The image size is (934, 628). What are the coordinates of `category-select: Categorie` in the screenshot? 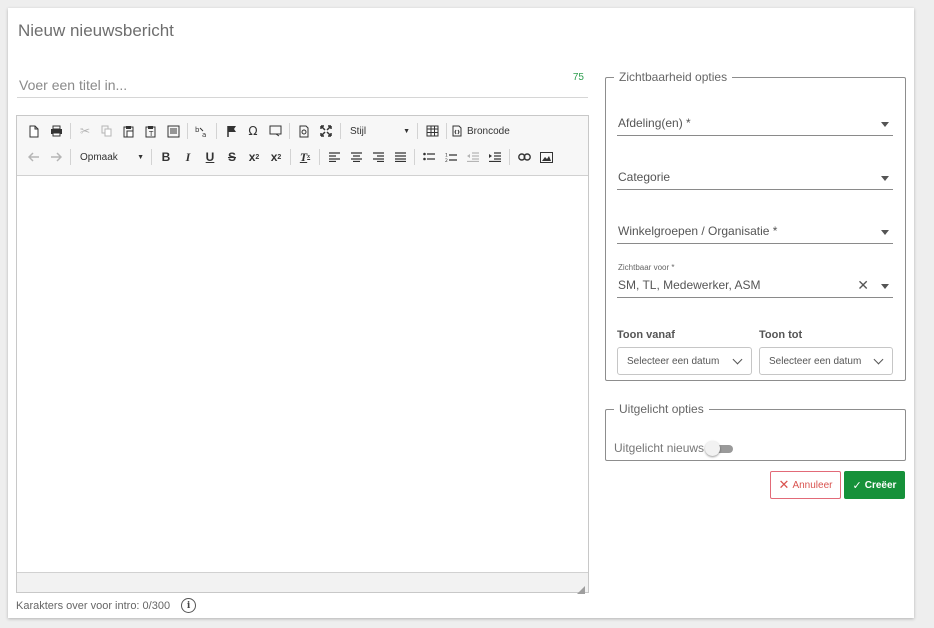 It's located at (755, 178).